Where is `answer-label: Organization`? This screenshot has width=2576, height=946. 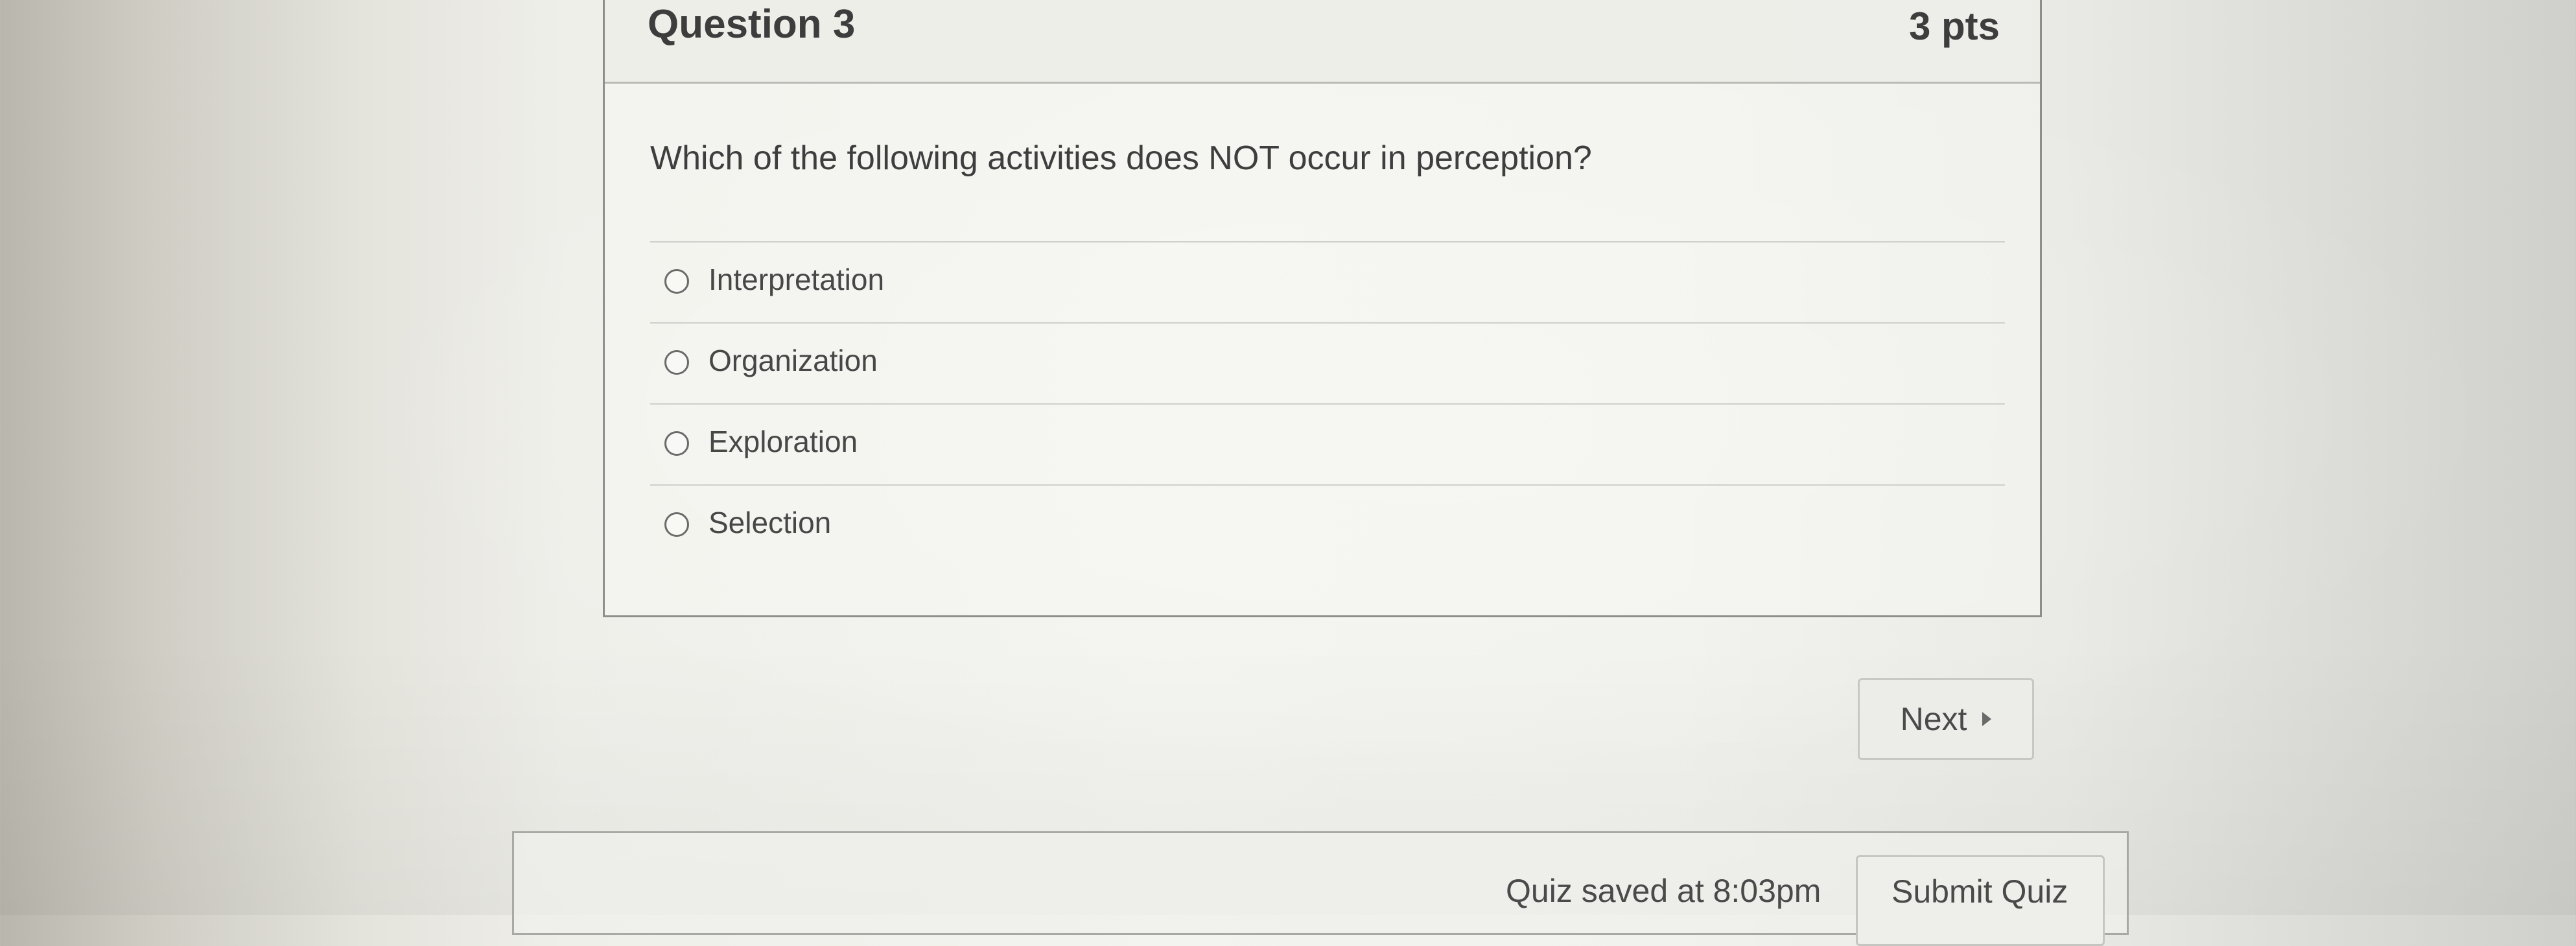 answer-label: Organization is located at coordinates (793, 361).